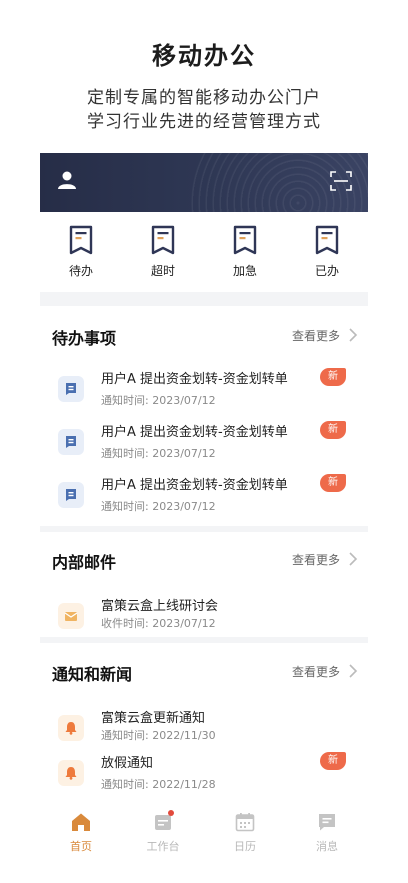  What do you see at coordinates (125, 623) in the screenshot?
I see `meta-label: 收件时间:` at bounding box center [125, 623].